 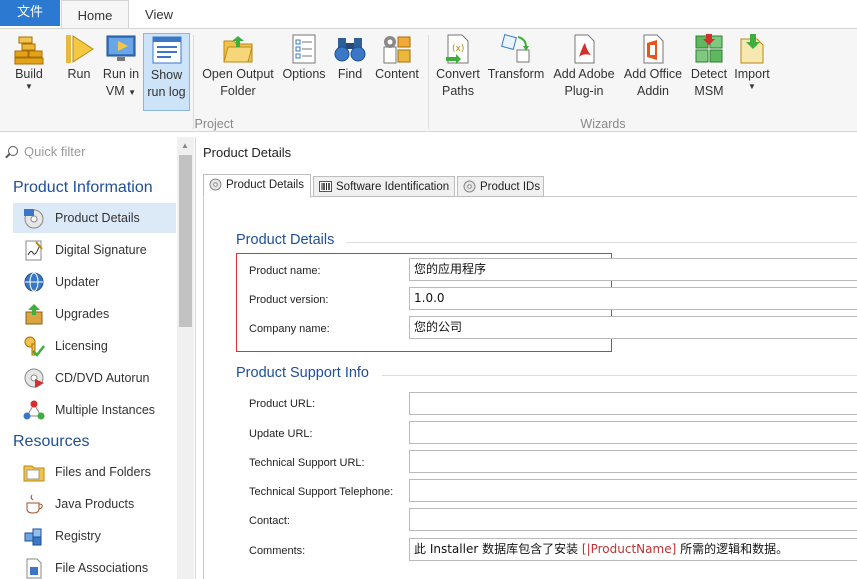 I want to click on sidebar-scrollbar: ▲, so click(x=185, y=358).